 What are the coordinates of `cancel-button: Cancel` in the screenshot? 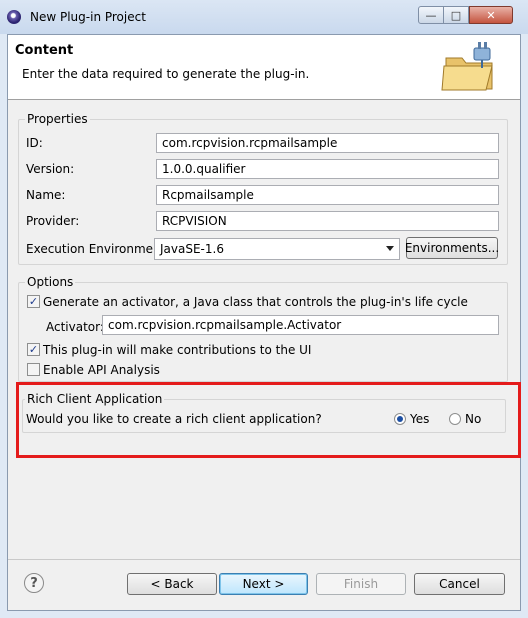 It's located at (459, 584).